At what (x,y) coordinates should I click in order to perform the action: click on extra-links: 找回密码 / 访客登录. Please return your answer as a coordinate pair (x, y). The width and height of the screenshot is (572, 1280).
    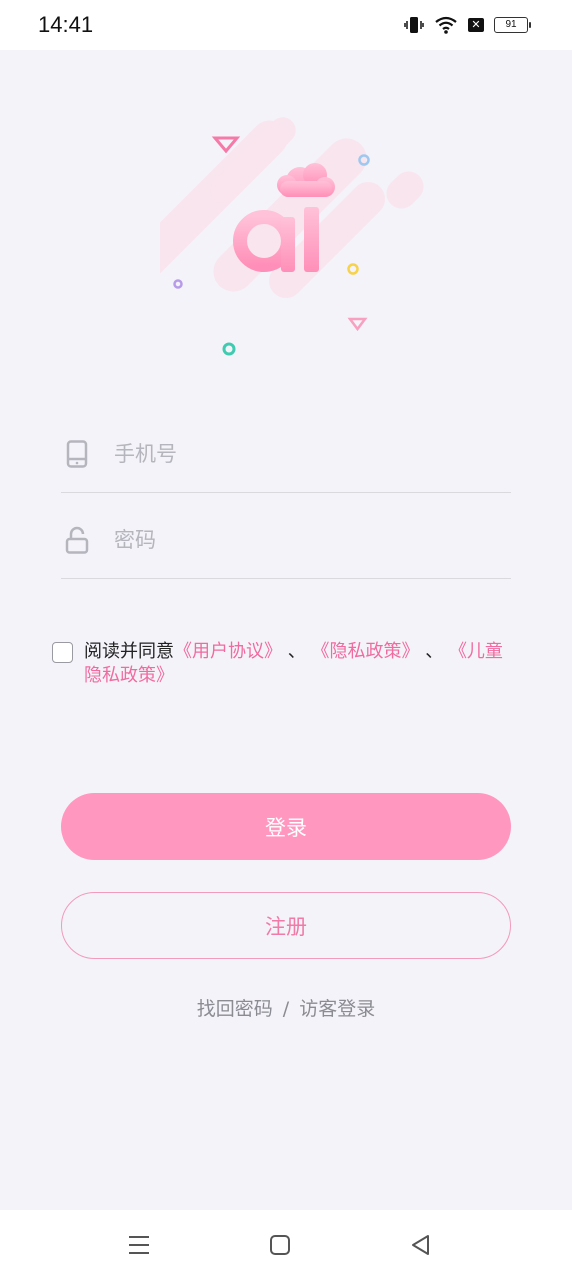
    Looking at the image, I should click on (286, 1007).